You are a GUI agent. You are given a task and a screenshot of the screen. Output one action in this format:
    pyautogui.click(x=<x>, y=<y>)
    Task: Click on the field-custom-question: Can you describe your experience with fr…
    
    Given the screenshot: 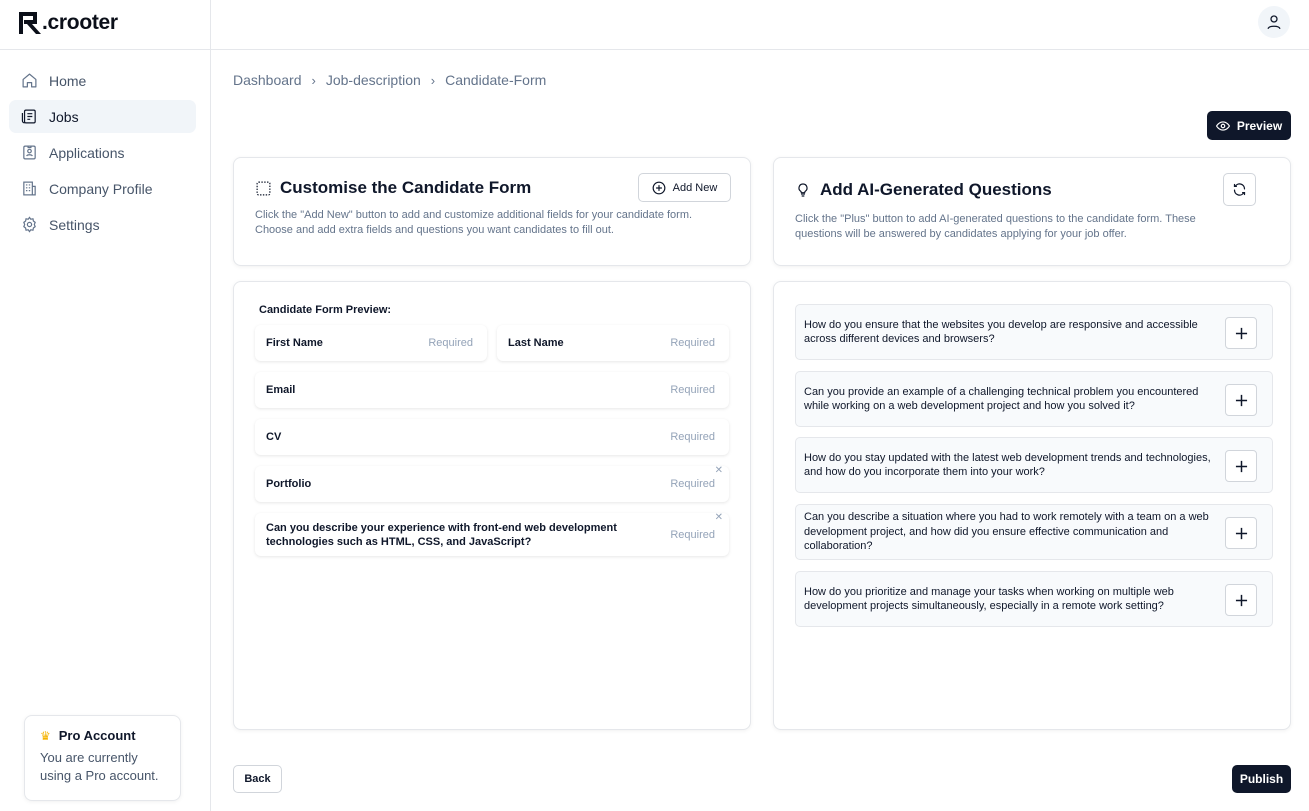 What is the action you would take?
    pyautogui.click(x=492, y=534)
    